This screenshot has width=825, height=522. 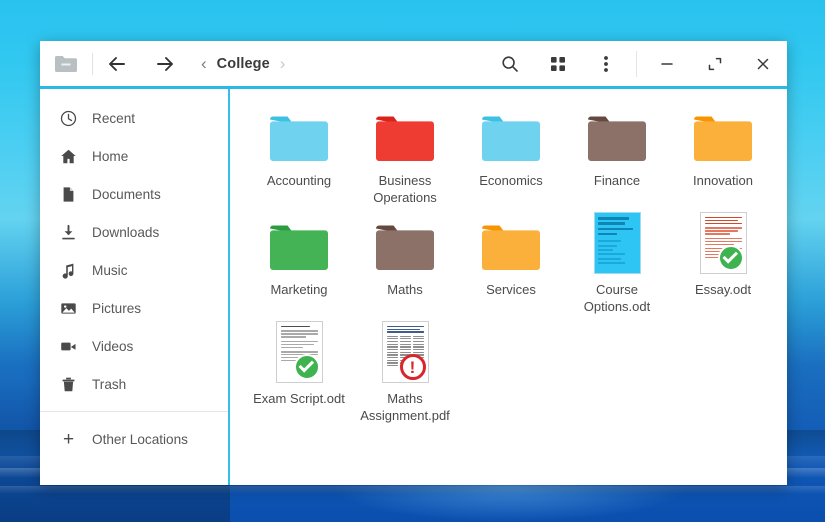 What do you see at coordinates (134, 384) in the screenshot?
I see `sidebar-item-trash: Trash` at bounding box center [134, 384].